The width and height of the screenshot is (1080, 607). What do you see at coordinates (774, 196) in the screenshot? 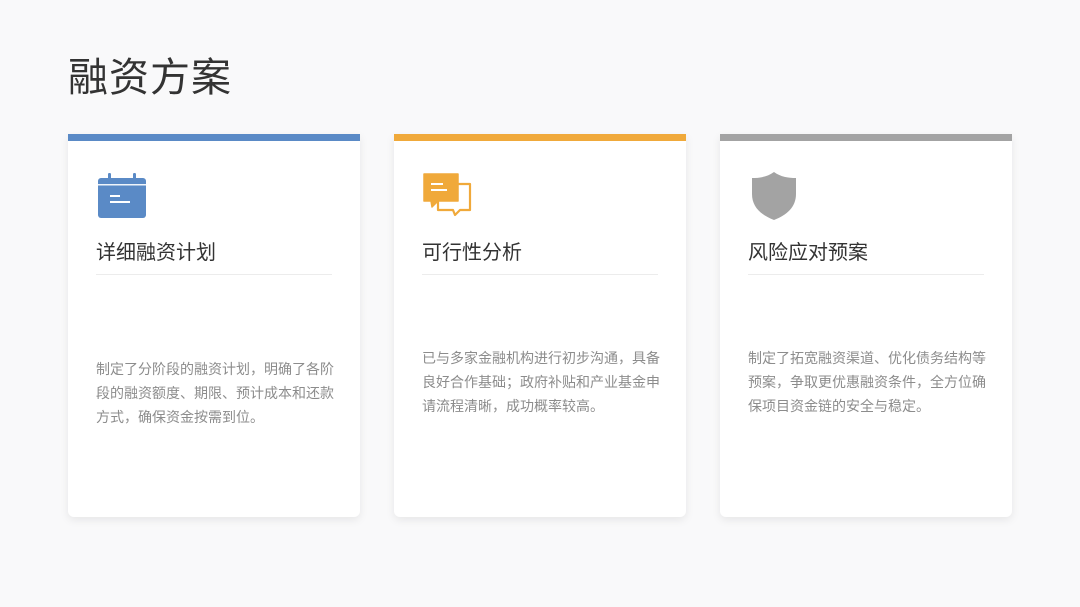
I see `shield-icon` at bounding box center [774, 196].